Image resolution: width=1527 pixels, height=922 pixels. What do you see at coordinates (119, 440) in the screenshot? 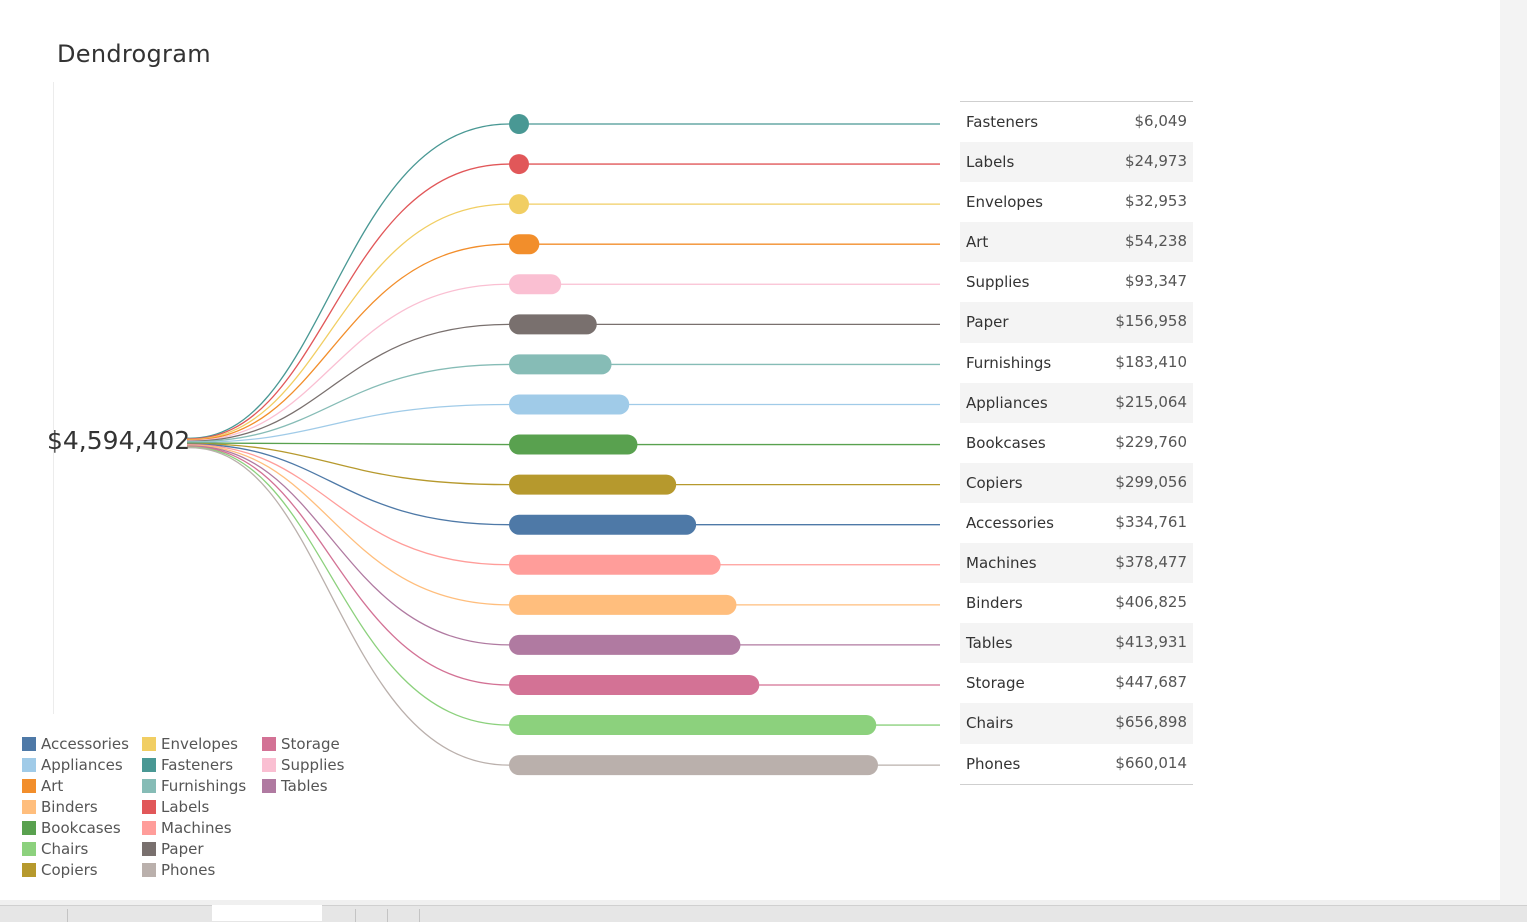
I see `total-sales-label: $4,594,402` at bounding box center [119, 440].